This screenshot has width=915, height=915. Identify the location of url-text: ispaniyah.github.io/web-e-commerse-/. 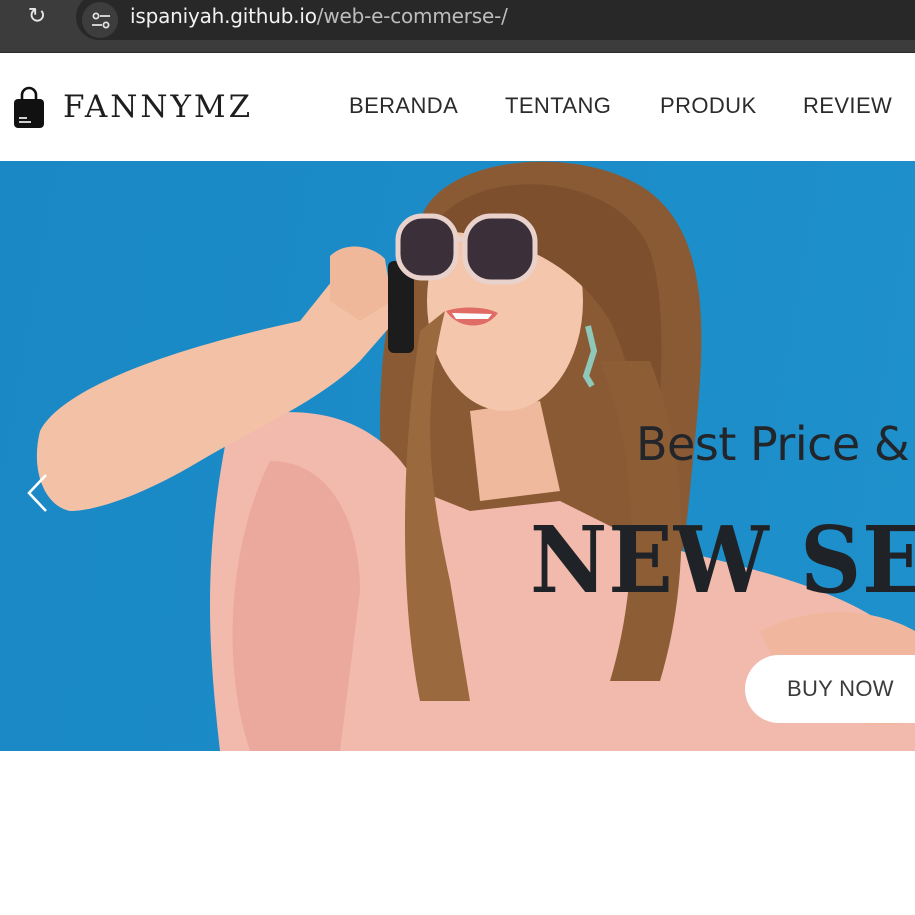
(319, 16).